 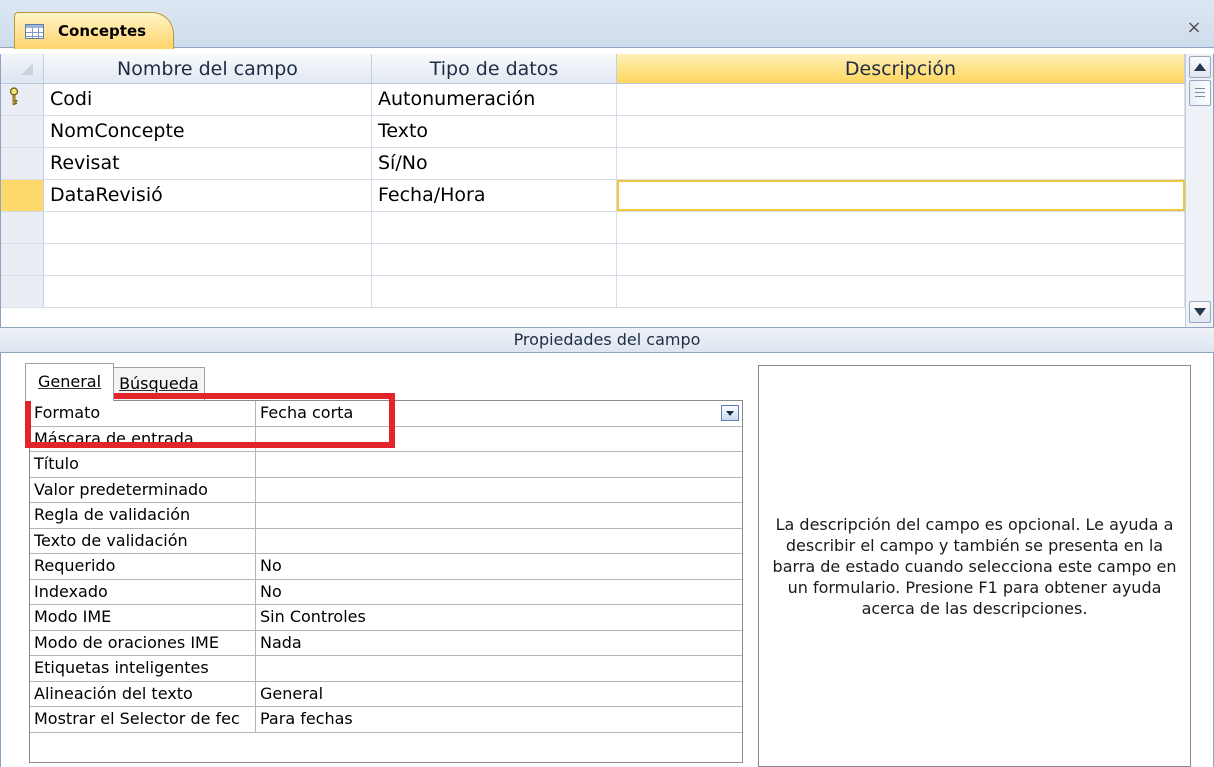 I want to click on field-name-cell: DataRevisió, so click(x=208, y=195).